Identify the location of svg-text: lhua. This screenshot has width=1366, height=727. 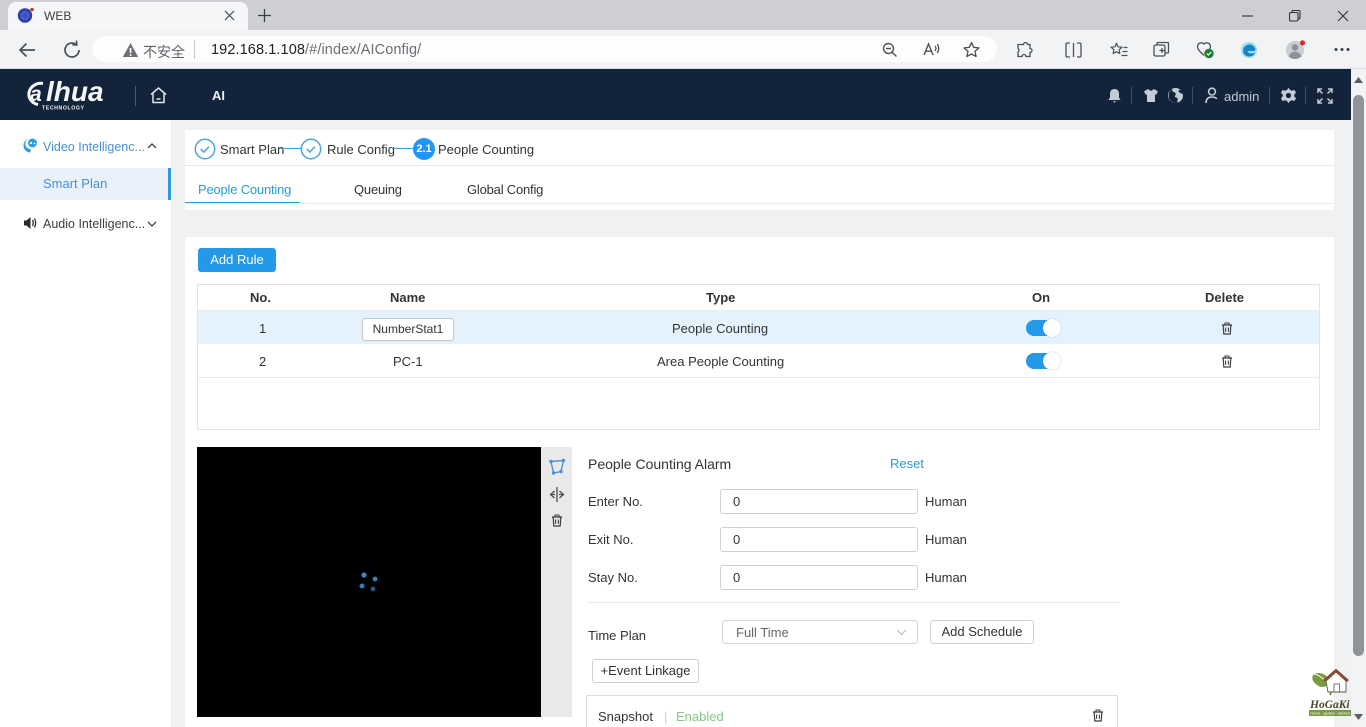
(75, 91).